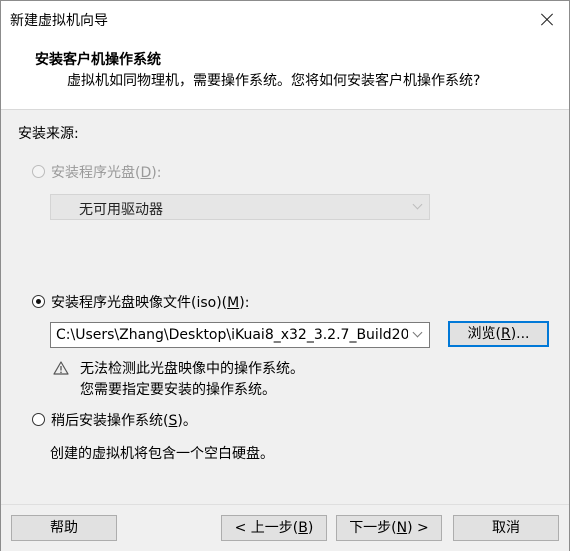 This screenshot has height=551, width=570. Describe the element at coordinates (38, 301) in the screenshot. I see `iso-radio` at that location.